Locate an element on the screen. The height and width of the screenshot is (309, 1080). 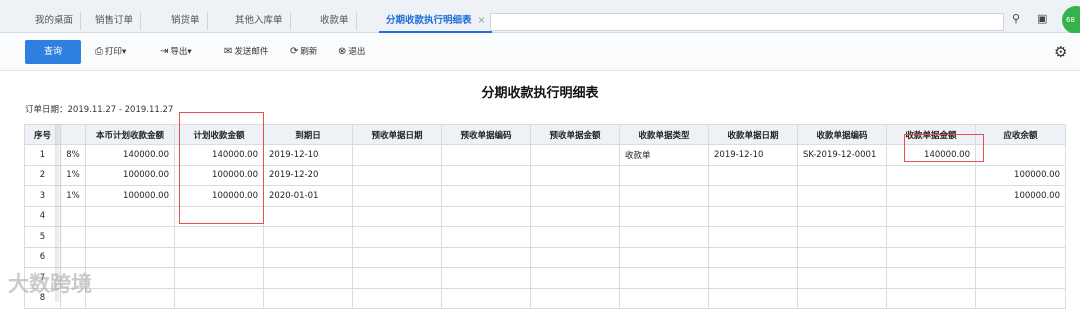
close-icon: × is located at coordinates (482, 20).